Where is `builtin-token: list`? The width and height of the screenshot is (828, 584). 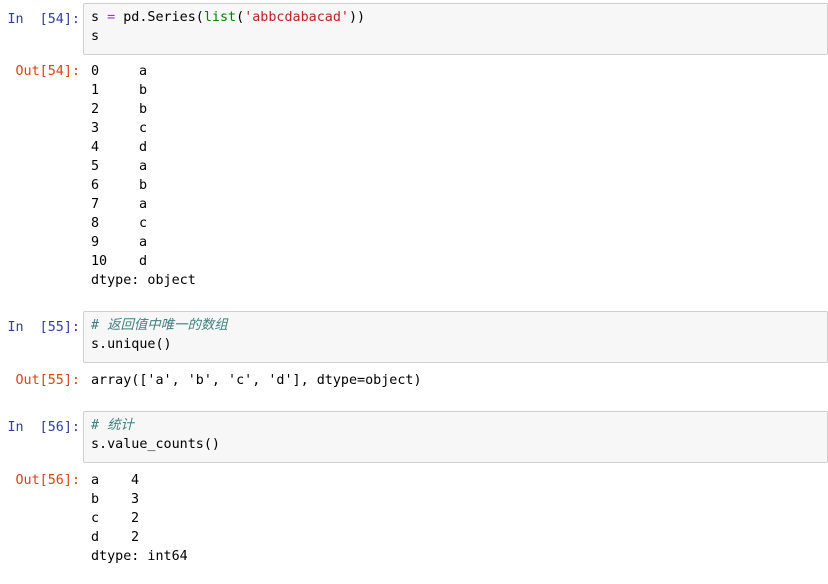
builtin-token: list is located at coordinates (220, 17).